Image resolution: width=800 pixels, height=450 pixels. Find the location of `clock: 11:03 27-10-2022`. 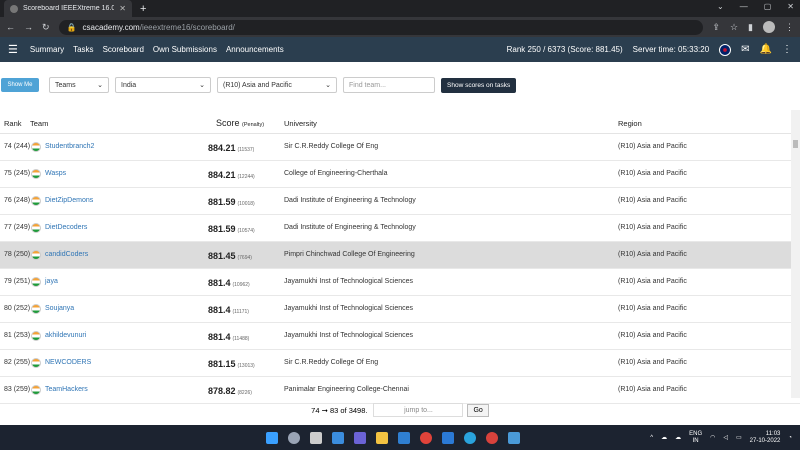

clock: 11:03 27-10-2022 is located at coordinates (765, 438).